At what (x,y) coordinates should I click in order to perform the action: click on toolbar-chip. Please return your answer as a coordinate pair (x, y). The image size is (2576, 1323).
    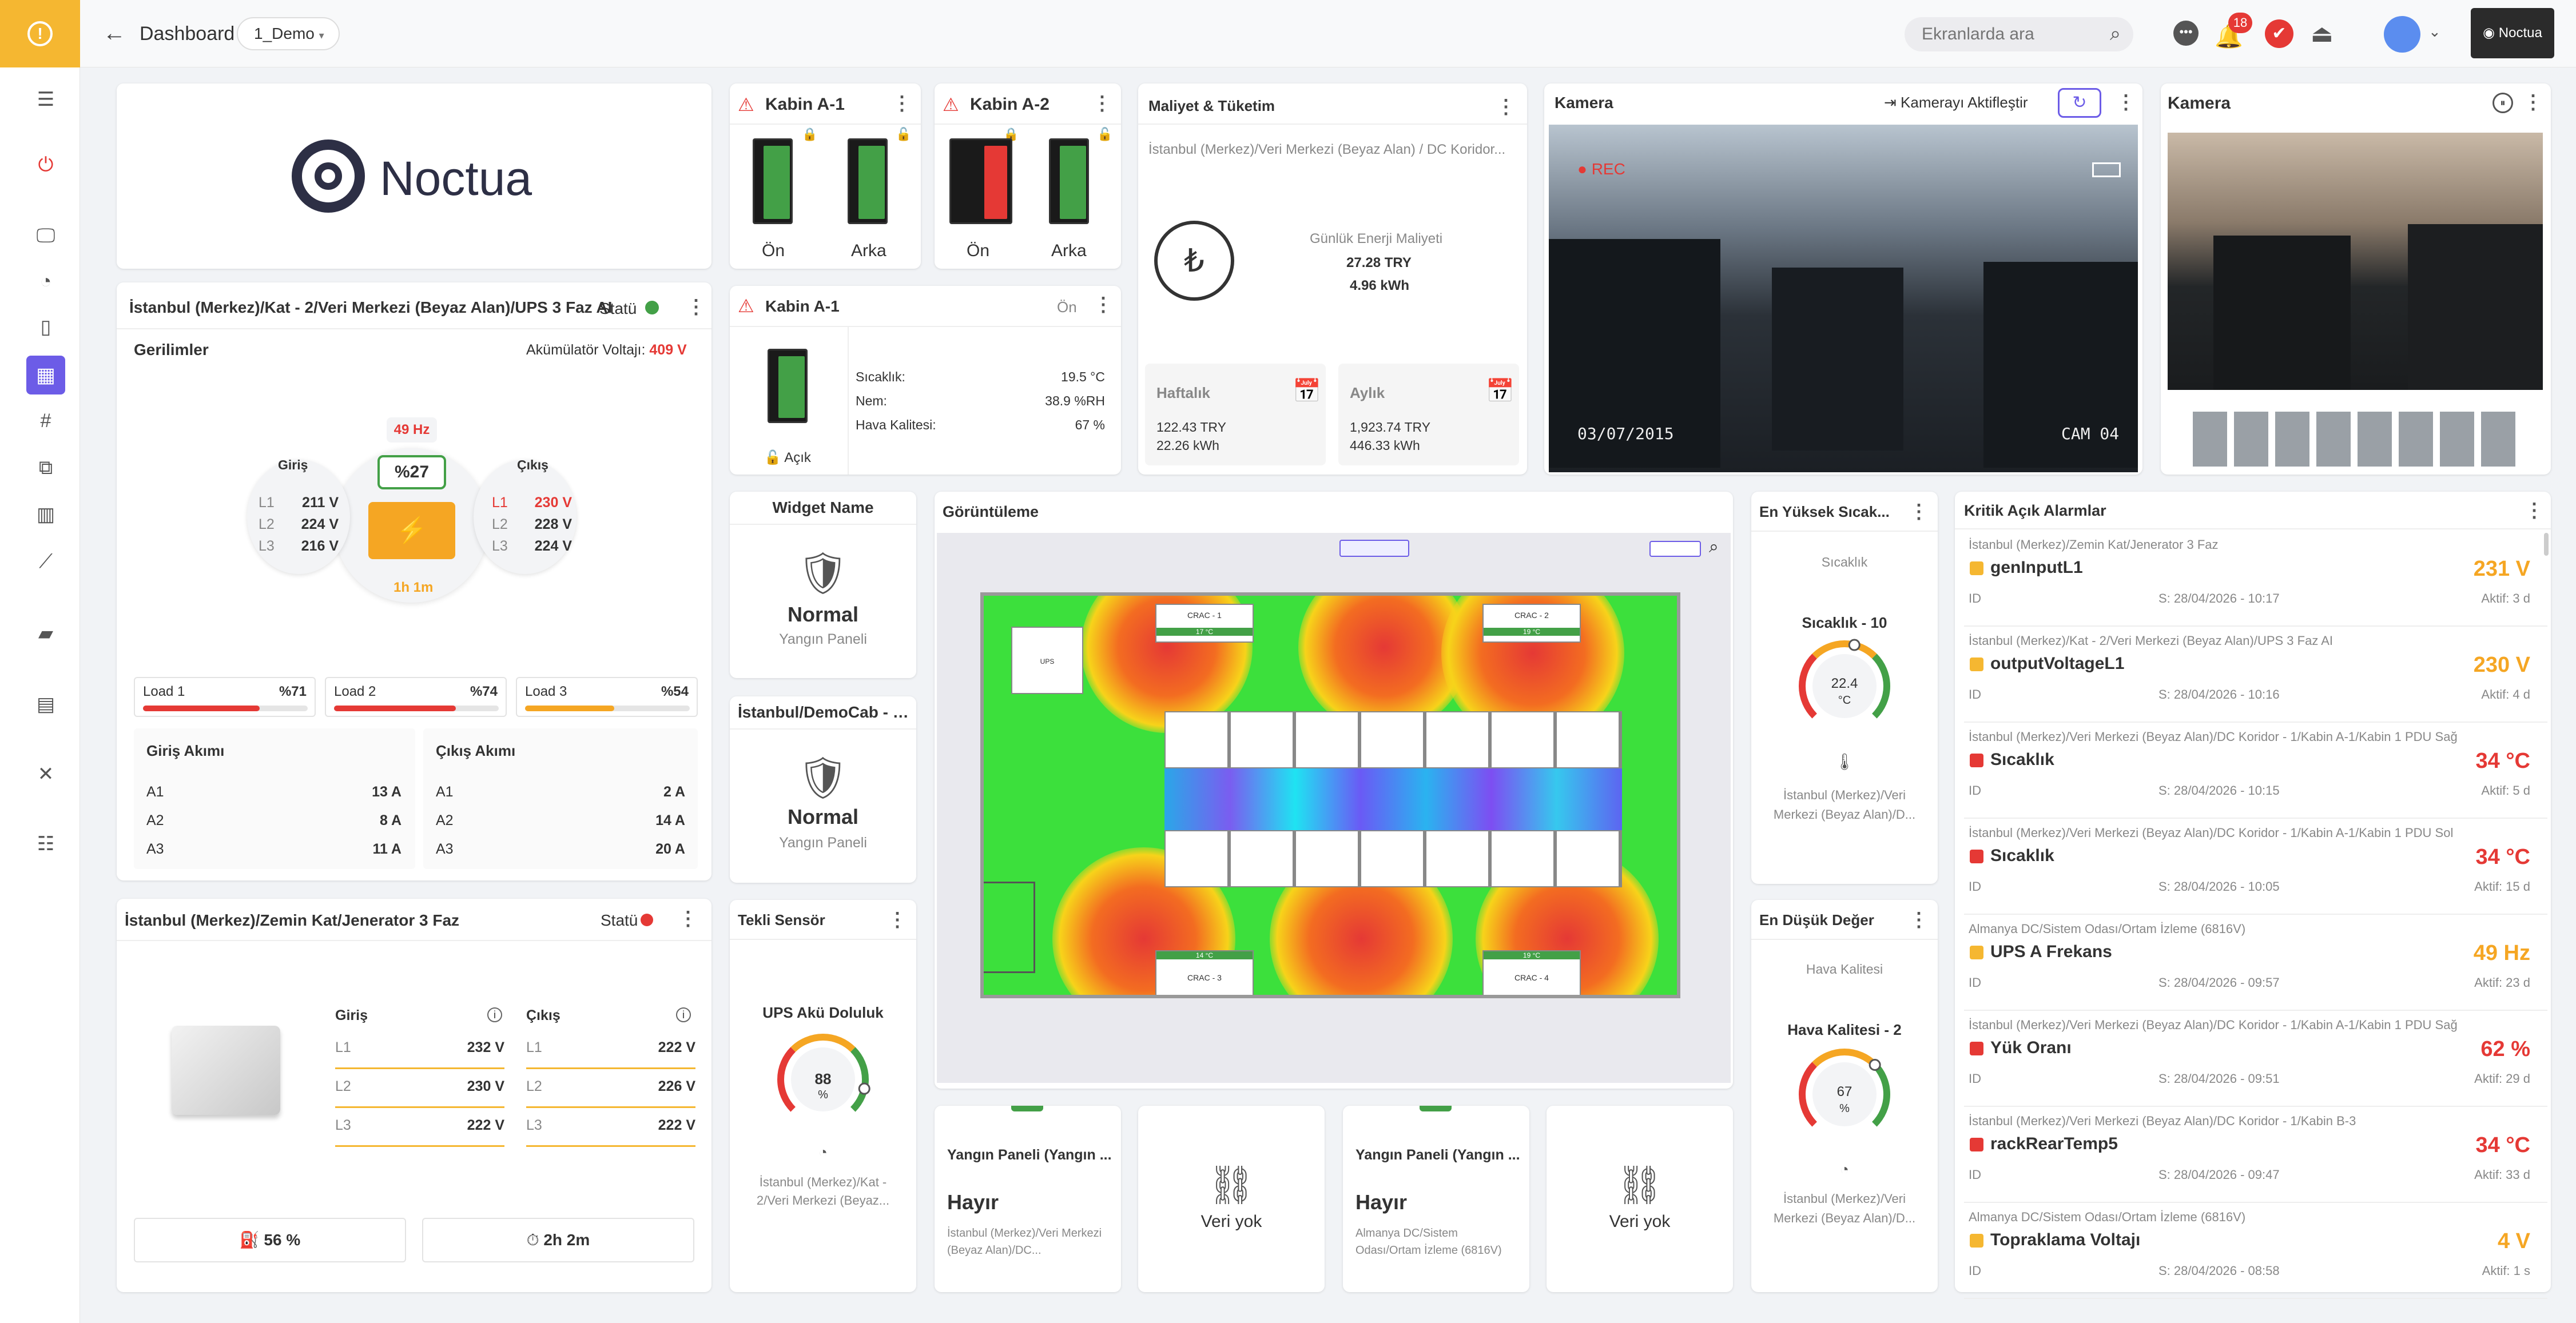
    Looking at the image, I should click on (1374, 548).